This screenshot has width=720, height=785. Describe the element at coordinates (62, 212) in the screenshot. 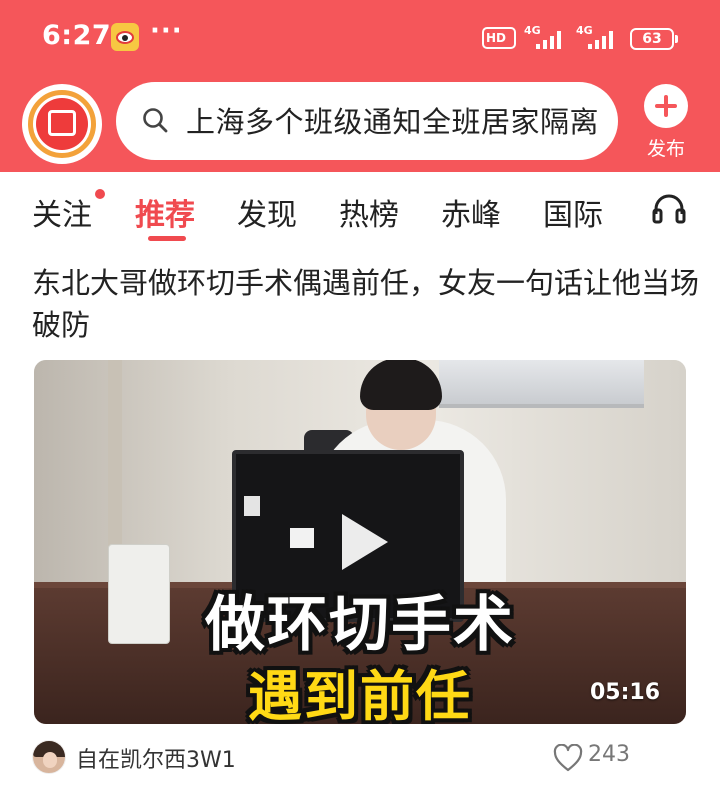

I see `tab-follow: 关注` at that location.